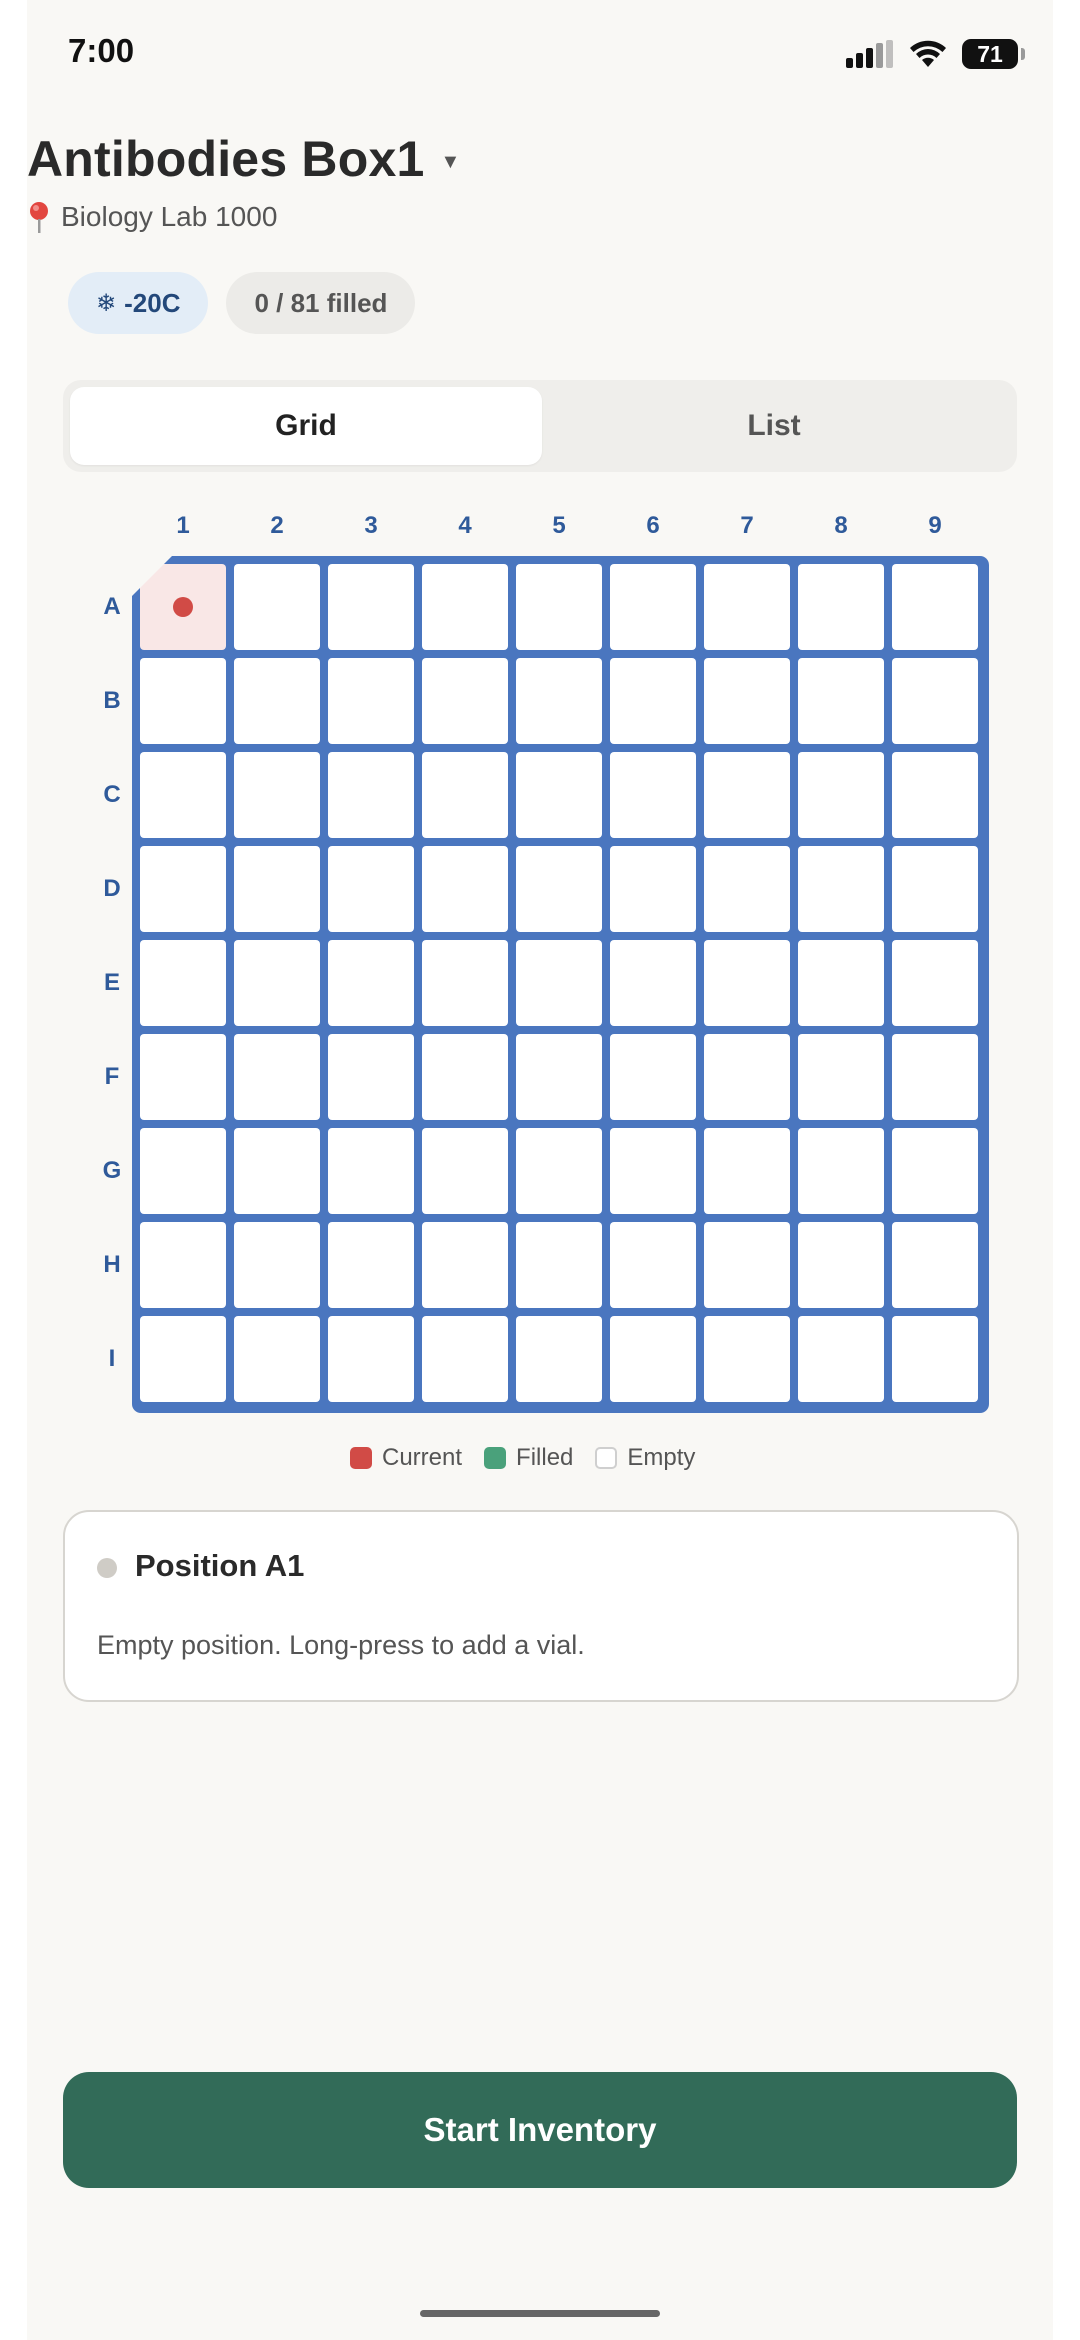  Describe the element at coordinates (559, 1077) in the screenshot. I see `grid-cell-F5` at that location.